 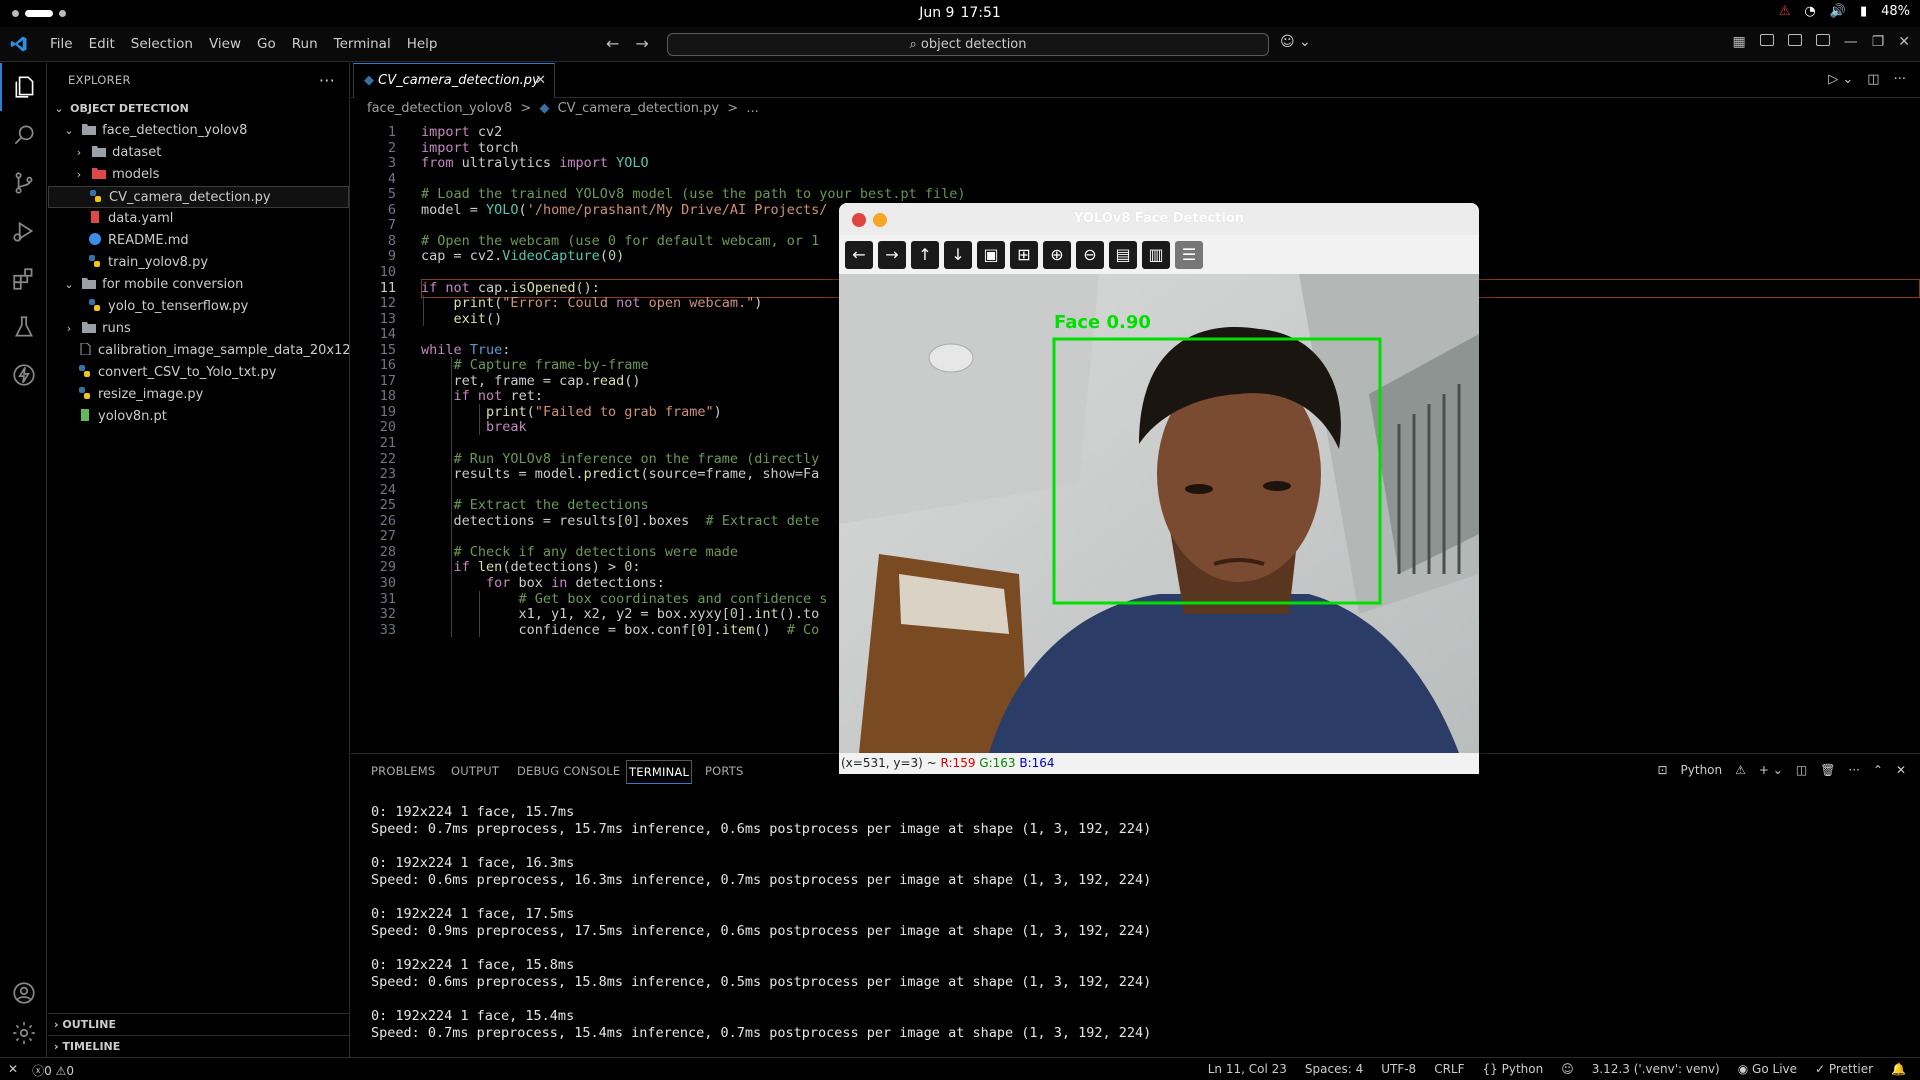 I want to click on properties-icon: ☰, so click(x=1189, y=254).